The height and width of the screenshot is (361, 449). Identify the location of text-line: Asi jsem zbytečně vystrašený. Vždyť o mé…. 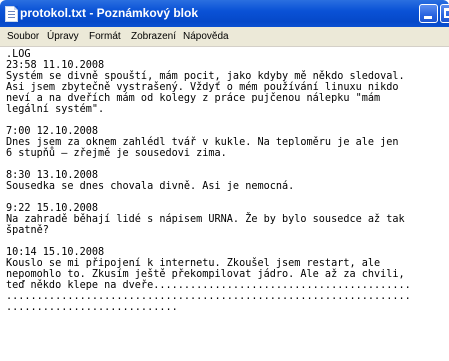
(202, 87).